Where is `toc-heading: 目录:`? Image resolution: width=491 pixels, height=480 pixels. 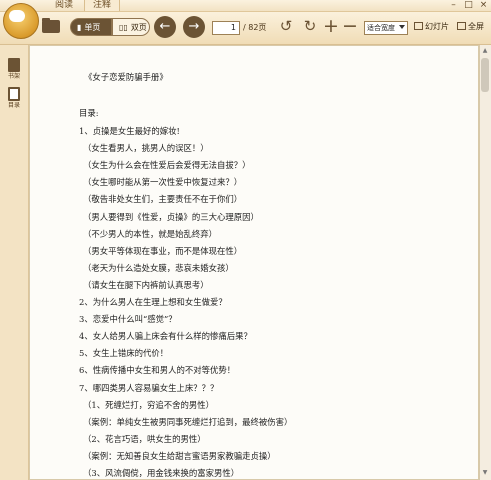 toc-heading: 目录: is located at coordinates (89, 113).